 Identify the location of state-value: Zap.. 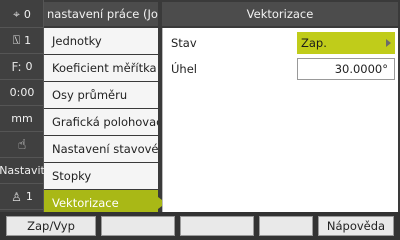
(314, 43).